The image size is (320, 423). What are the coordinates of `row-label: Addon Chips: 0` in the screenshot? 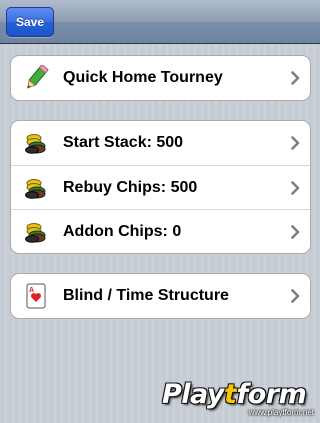 It's located at (122, 231).